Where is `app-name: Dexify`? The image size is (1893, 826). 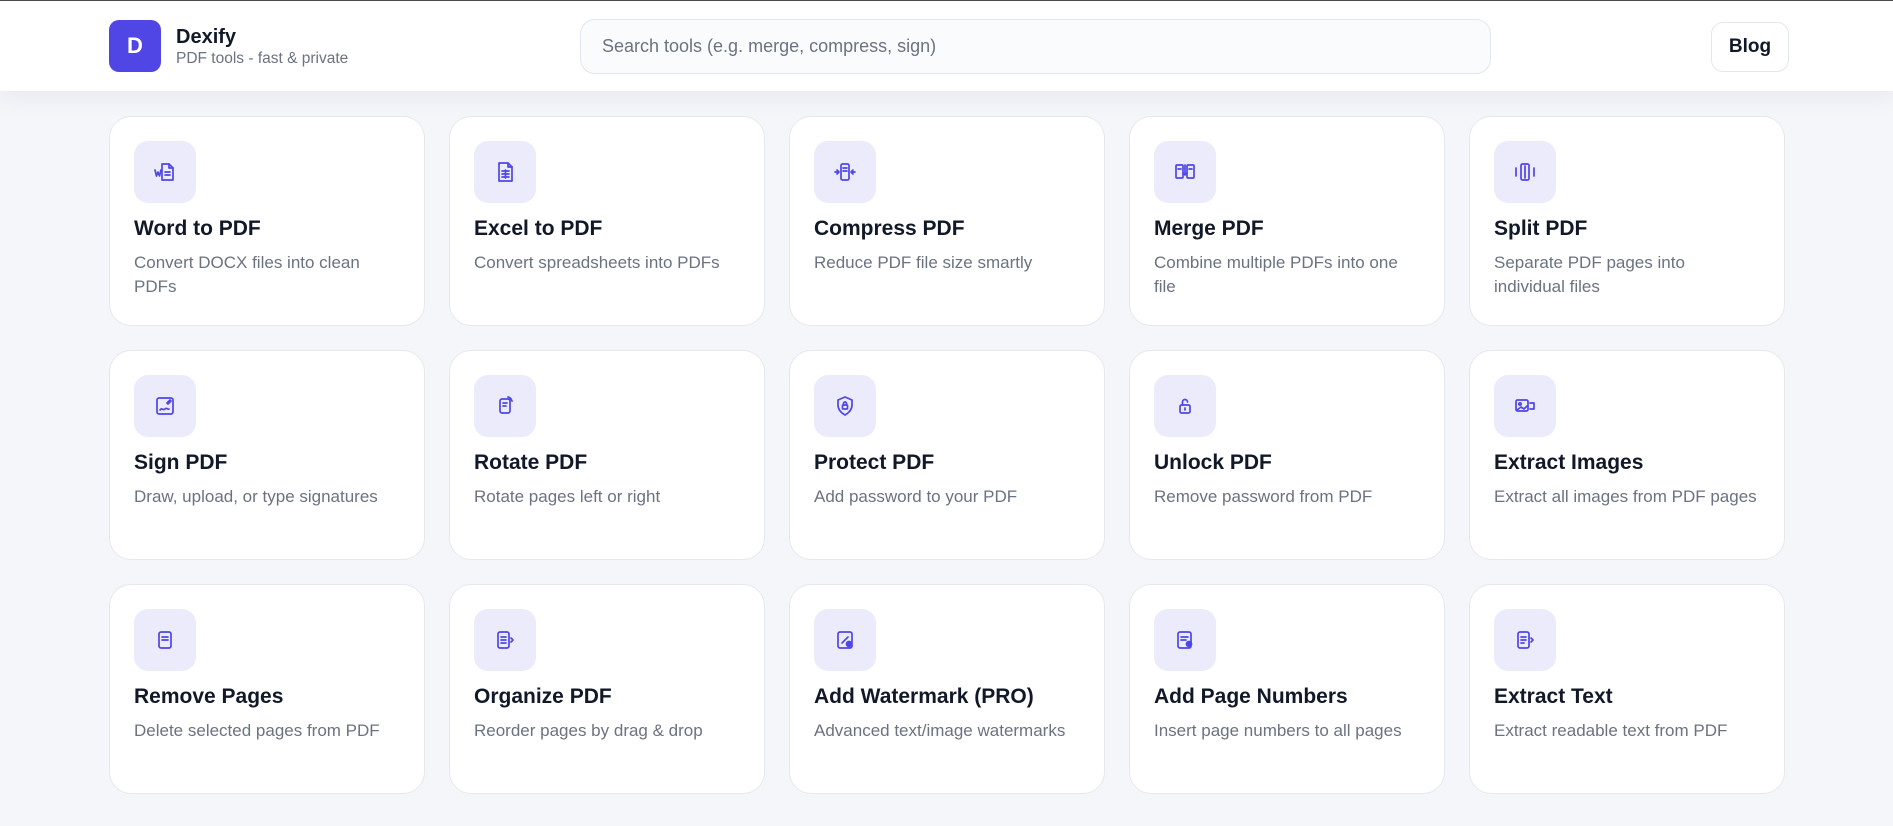 app-name: Dexify is located at coordinates (206, 36).